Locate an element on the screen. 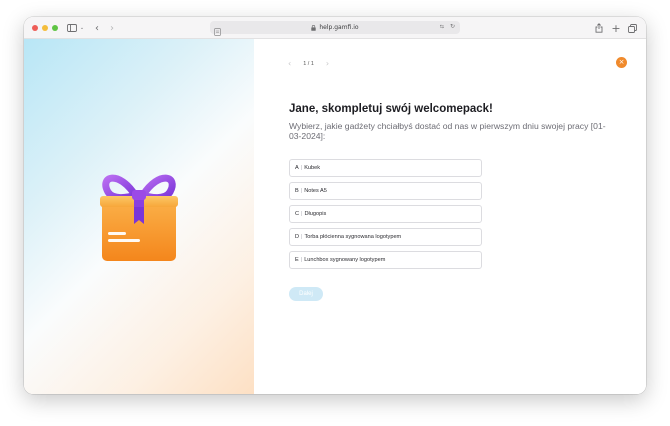 The width and height of the screenshot is (670, 426). minimize-window-button is located at coordinates (45, 28).